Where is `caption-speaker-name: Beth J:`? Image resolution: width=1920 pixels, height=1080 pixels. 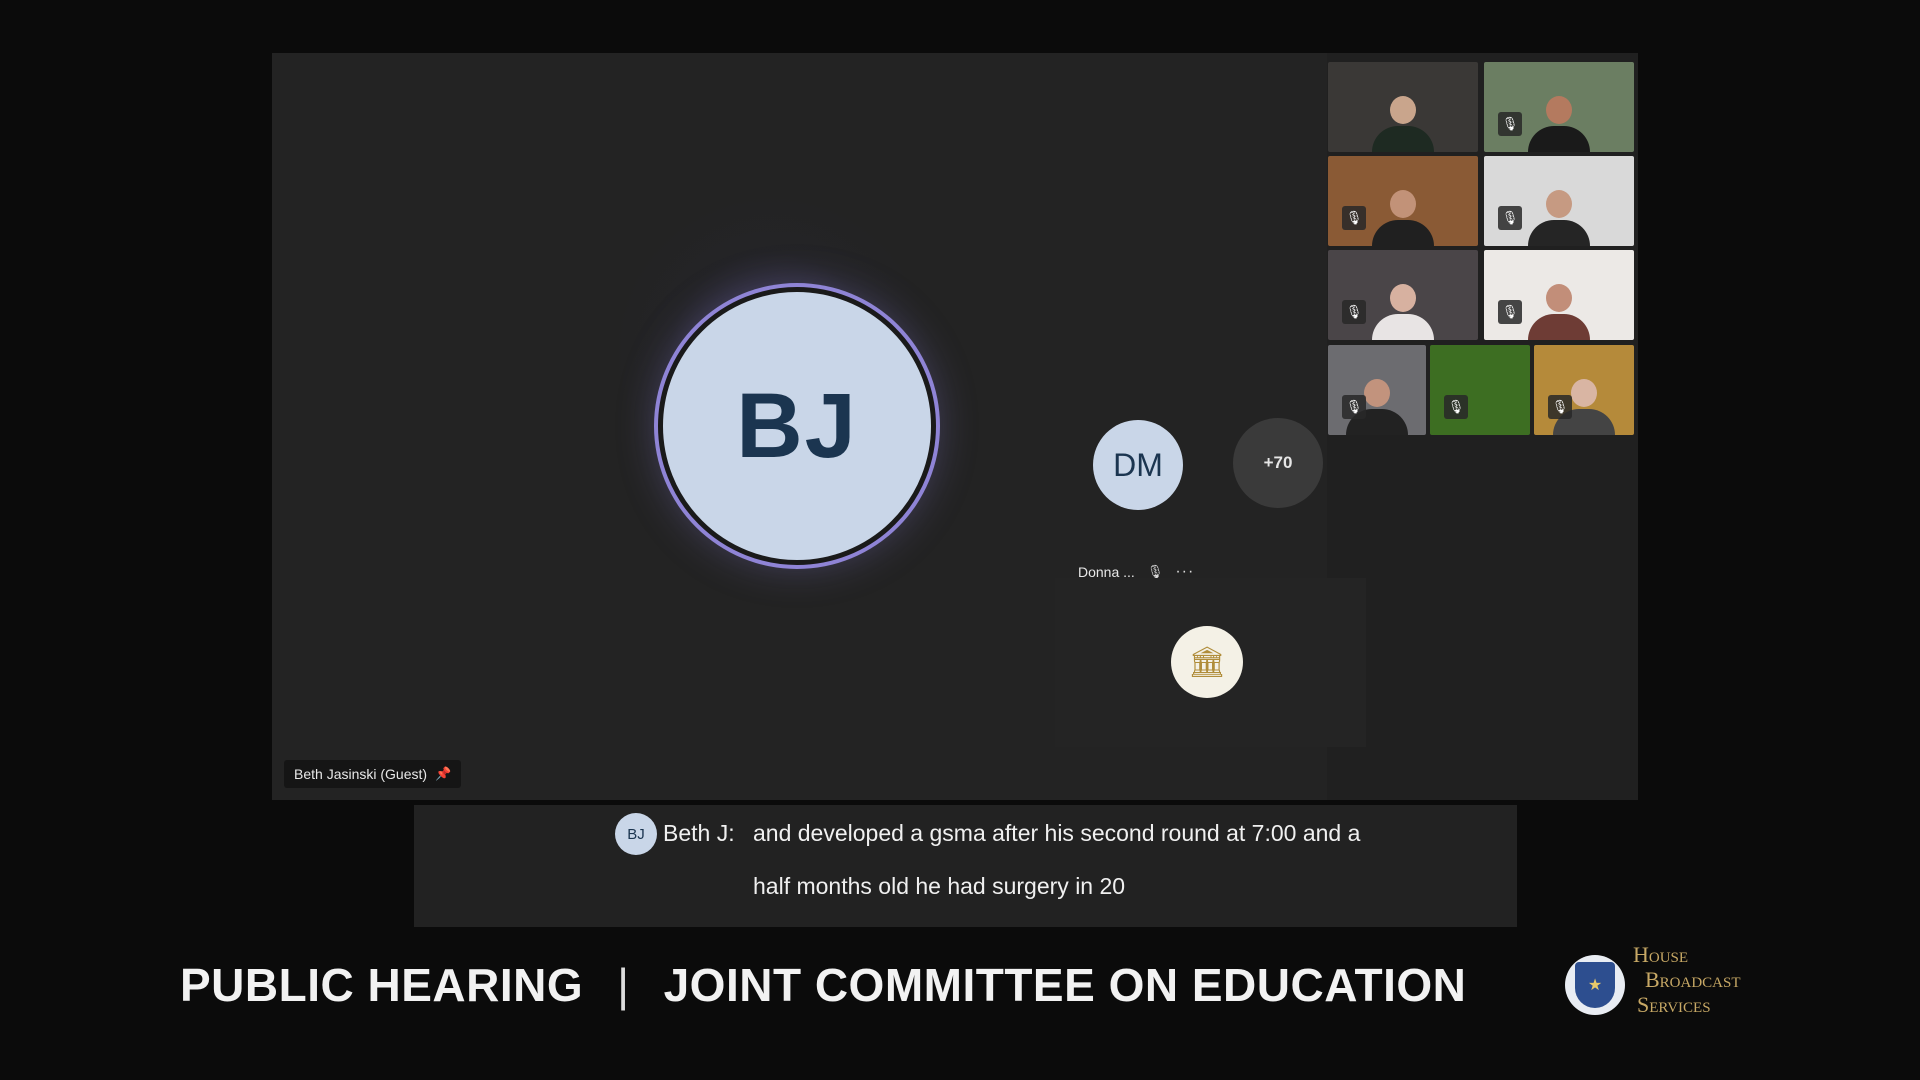 caption-speaker-name: Beth J: is located at coordinates (699, 833).